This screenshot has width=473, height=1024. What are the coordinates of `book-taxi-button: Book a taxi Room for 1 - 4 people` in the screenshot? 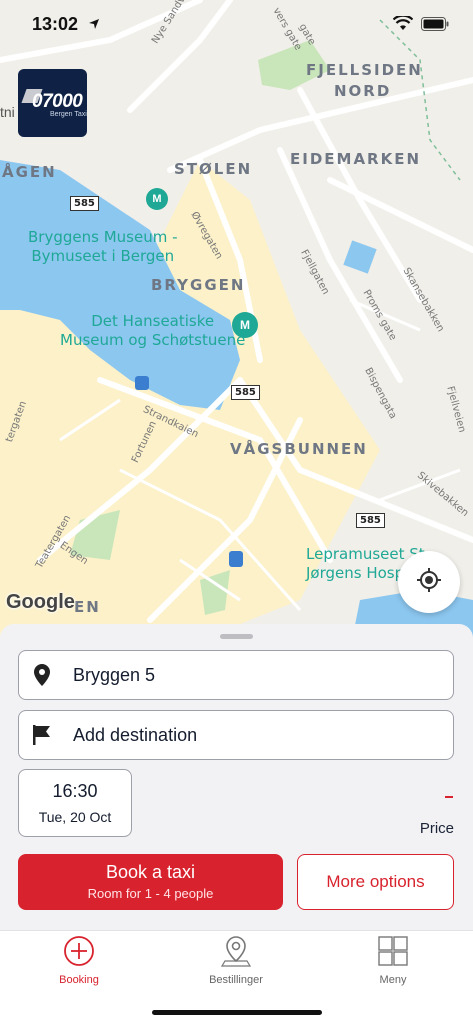 It's located at (150, 882).